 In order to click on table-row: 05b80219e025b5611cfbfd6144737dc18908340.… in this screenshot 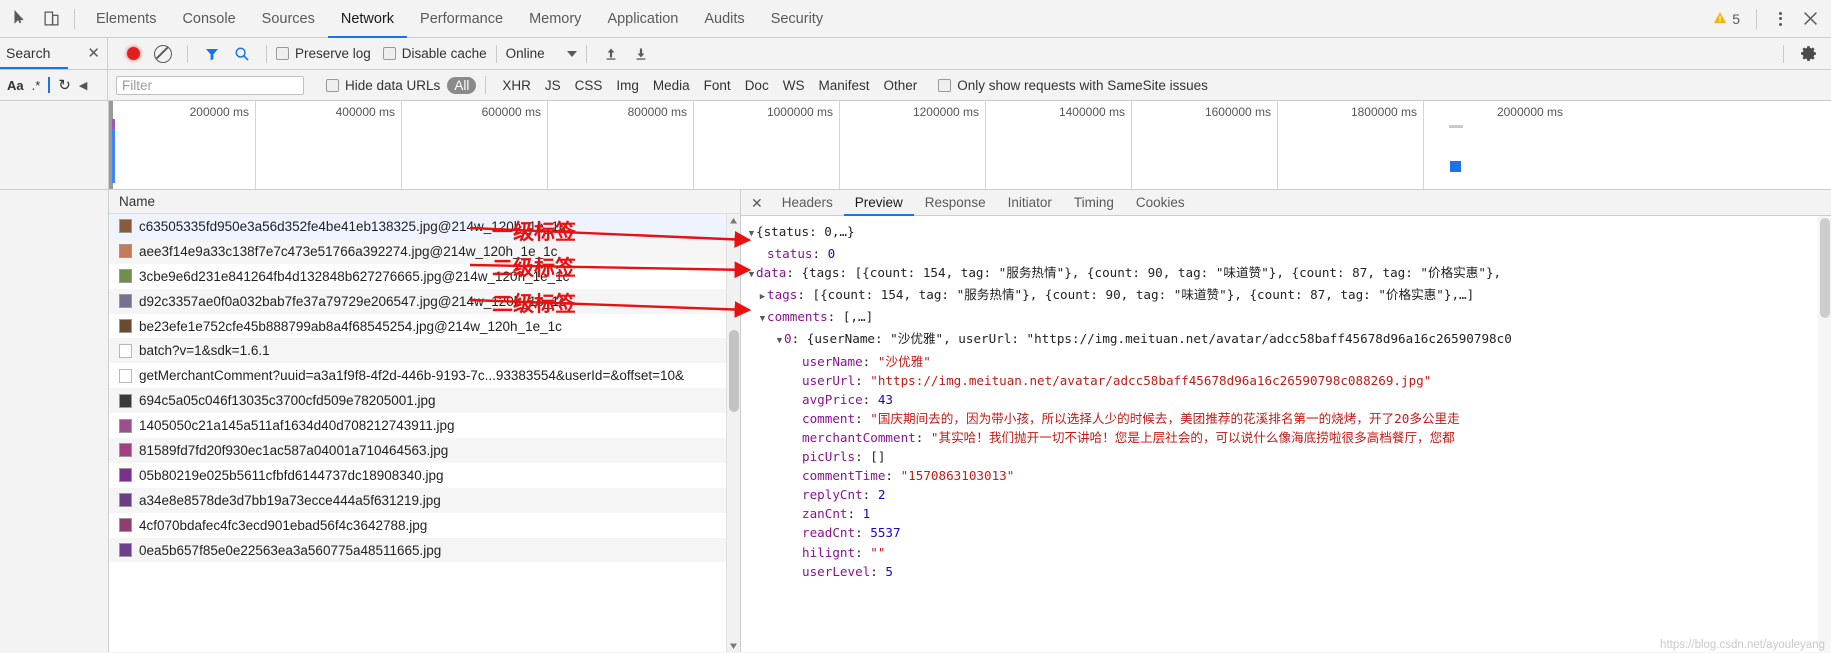, I will do `click(424, 475)`.